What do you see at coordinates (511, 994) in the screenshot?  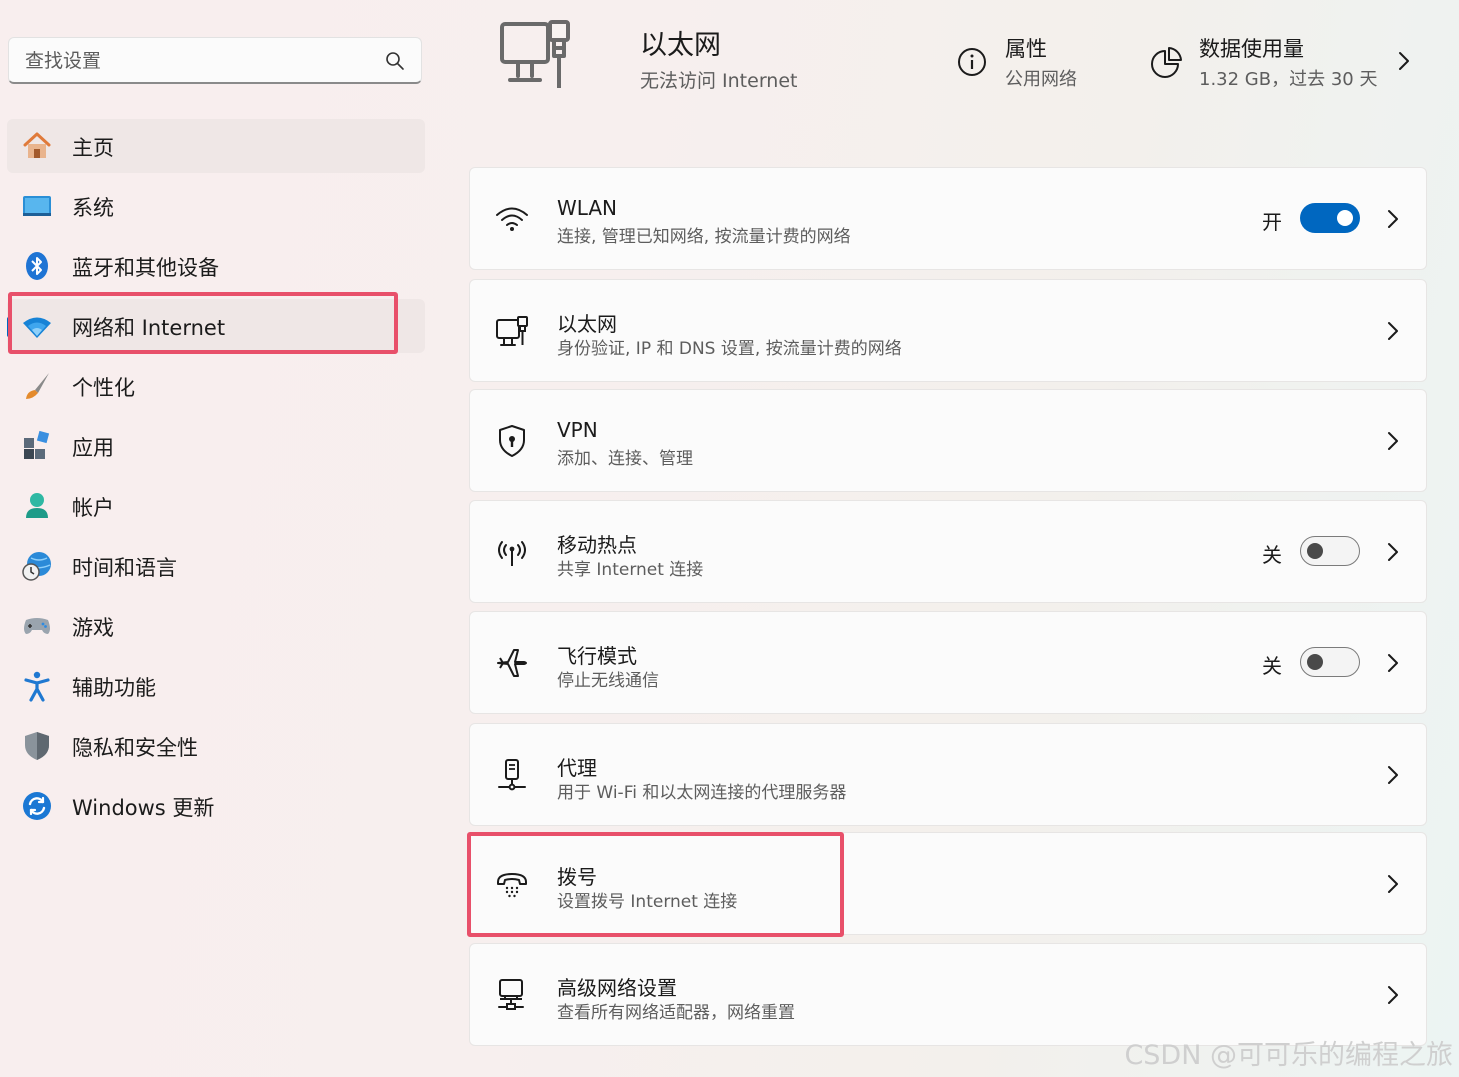 I see `network-adapter-icon` at bounding box center [511, 994].